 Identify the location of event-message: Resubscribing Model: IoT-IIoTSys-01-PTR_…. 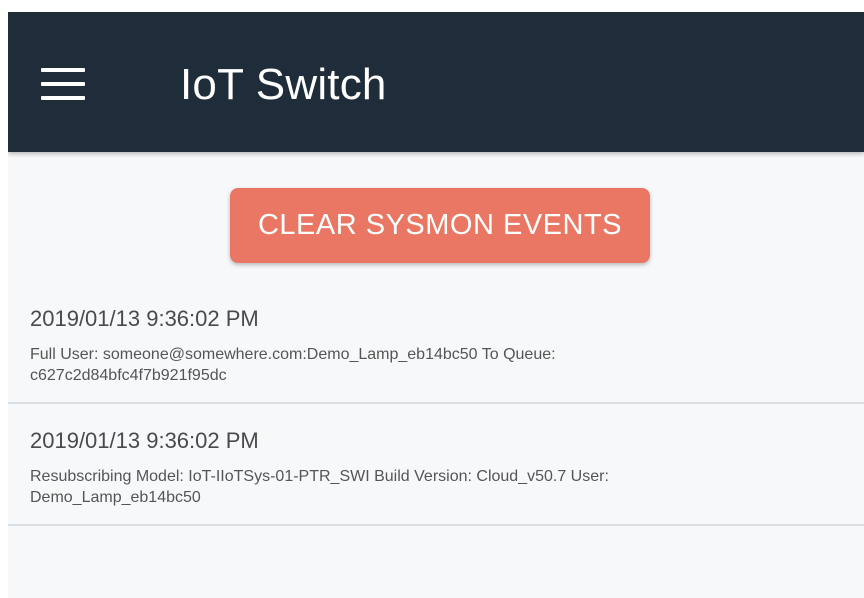
(319, 487).